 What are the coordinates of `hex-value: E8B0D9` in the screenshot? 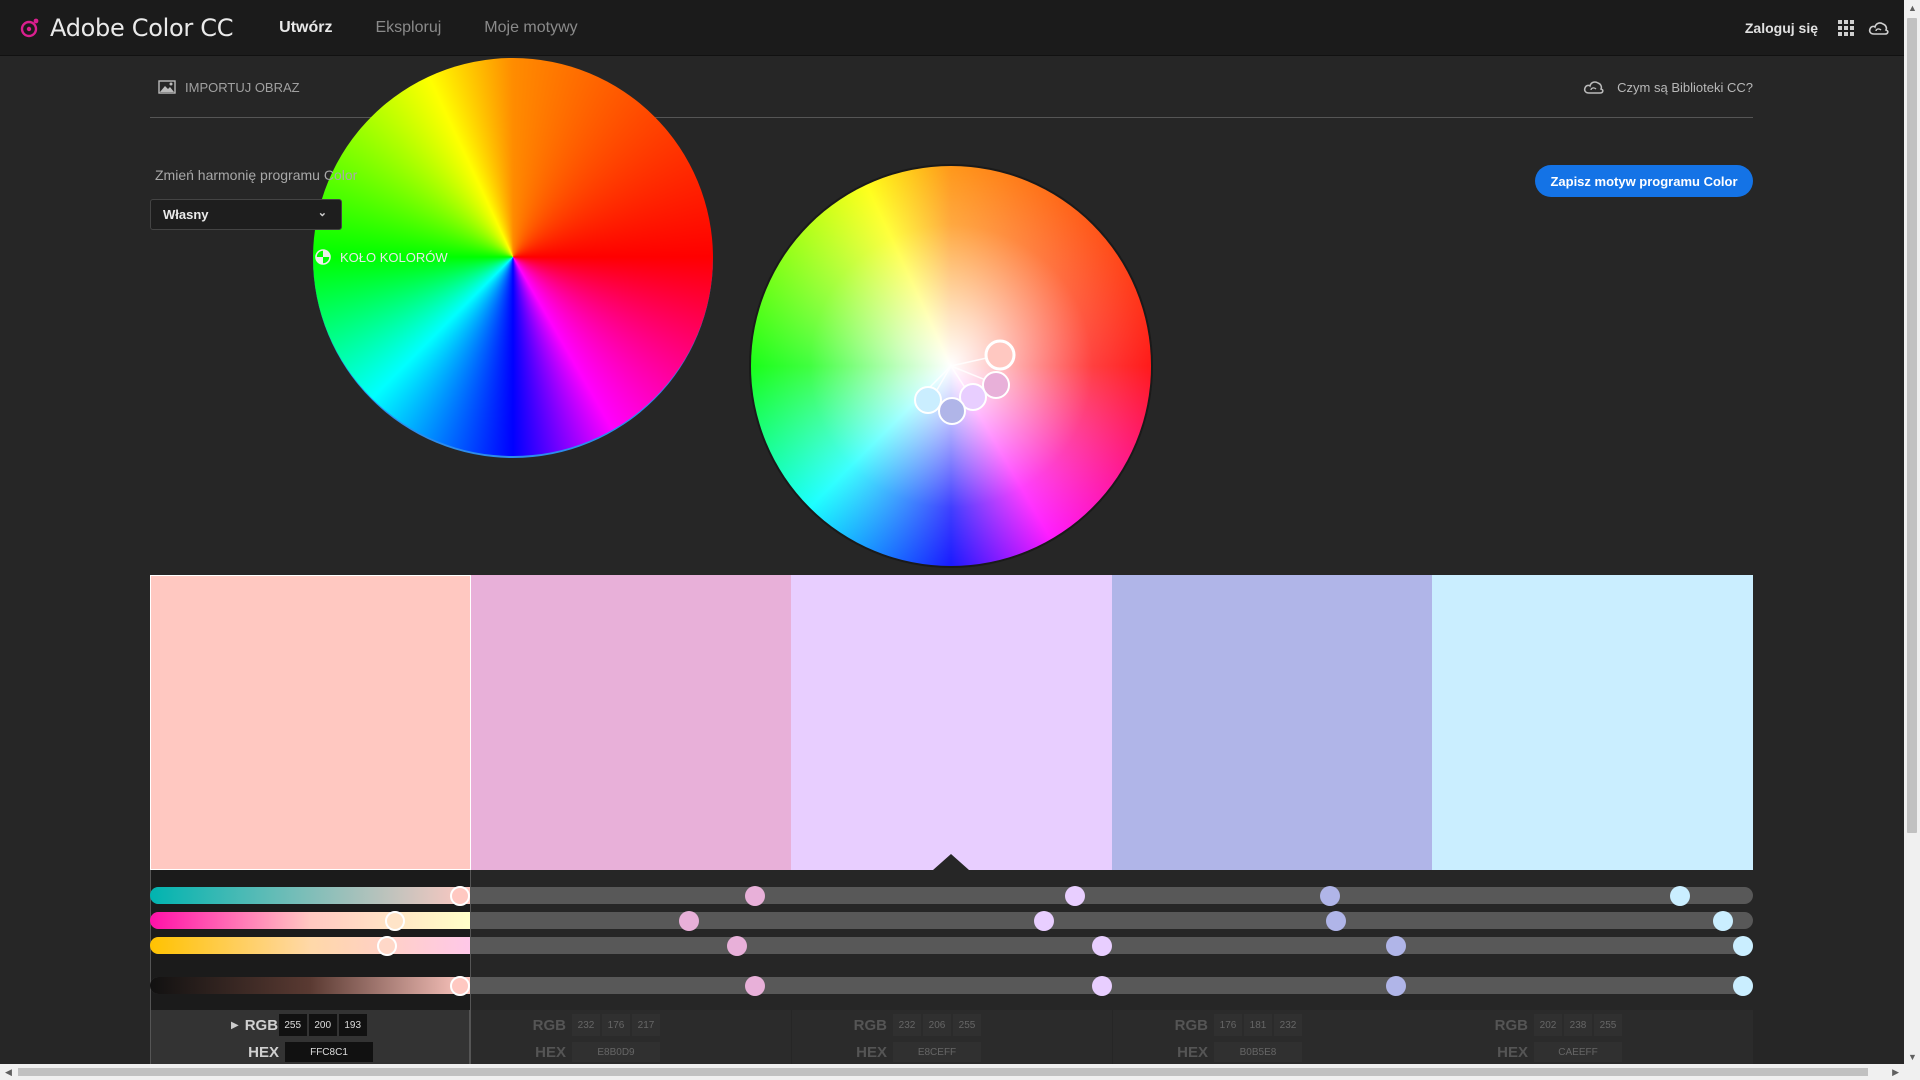 It's located at (616, 1052).